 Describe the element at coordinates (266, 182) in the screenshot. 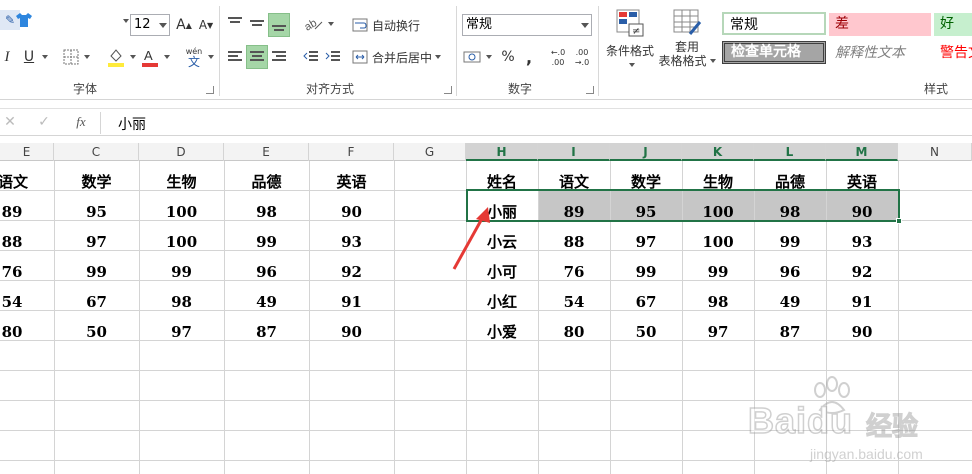

I see `header-cell: 品德` at that location.